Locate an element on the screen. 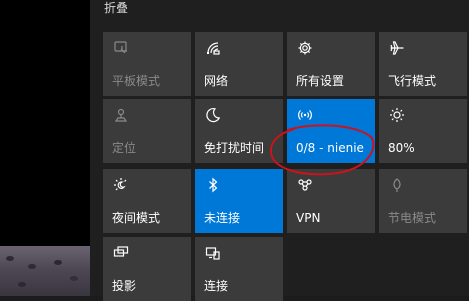  project-icon is located at coordinates (121, 253).